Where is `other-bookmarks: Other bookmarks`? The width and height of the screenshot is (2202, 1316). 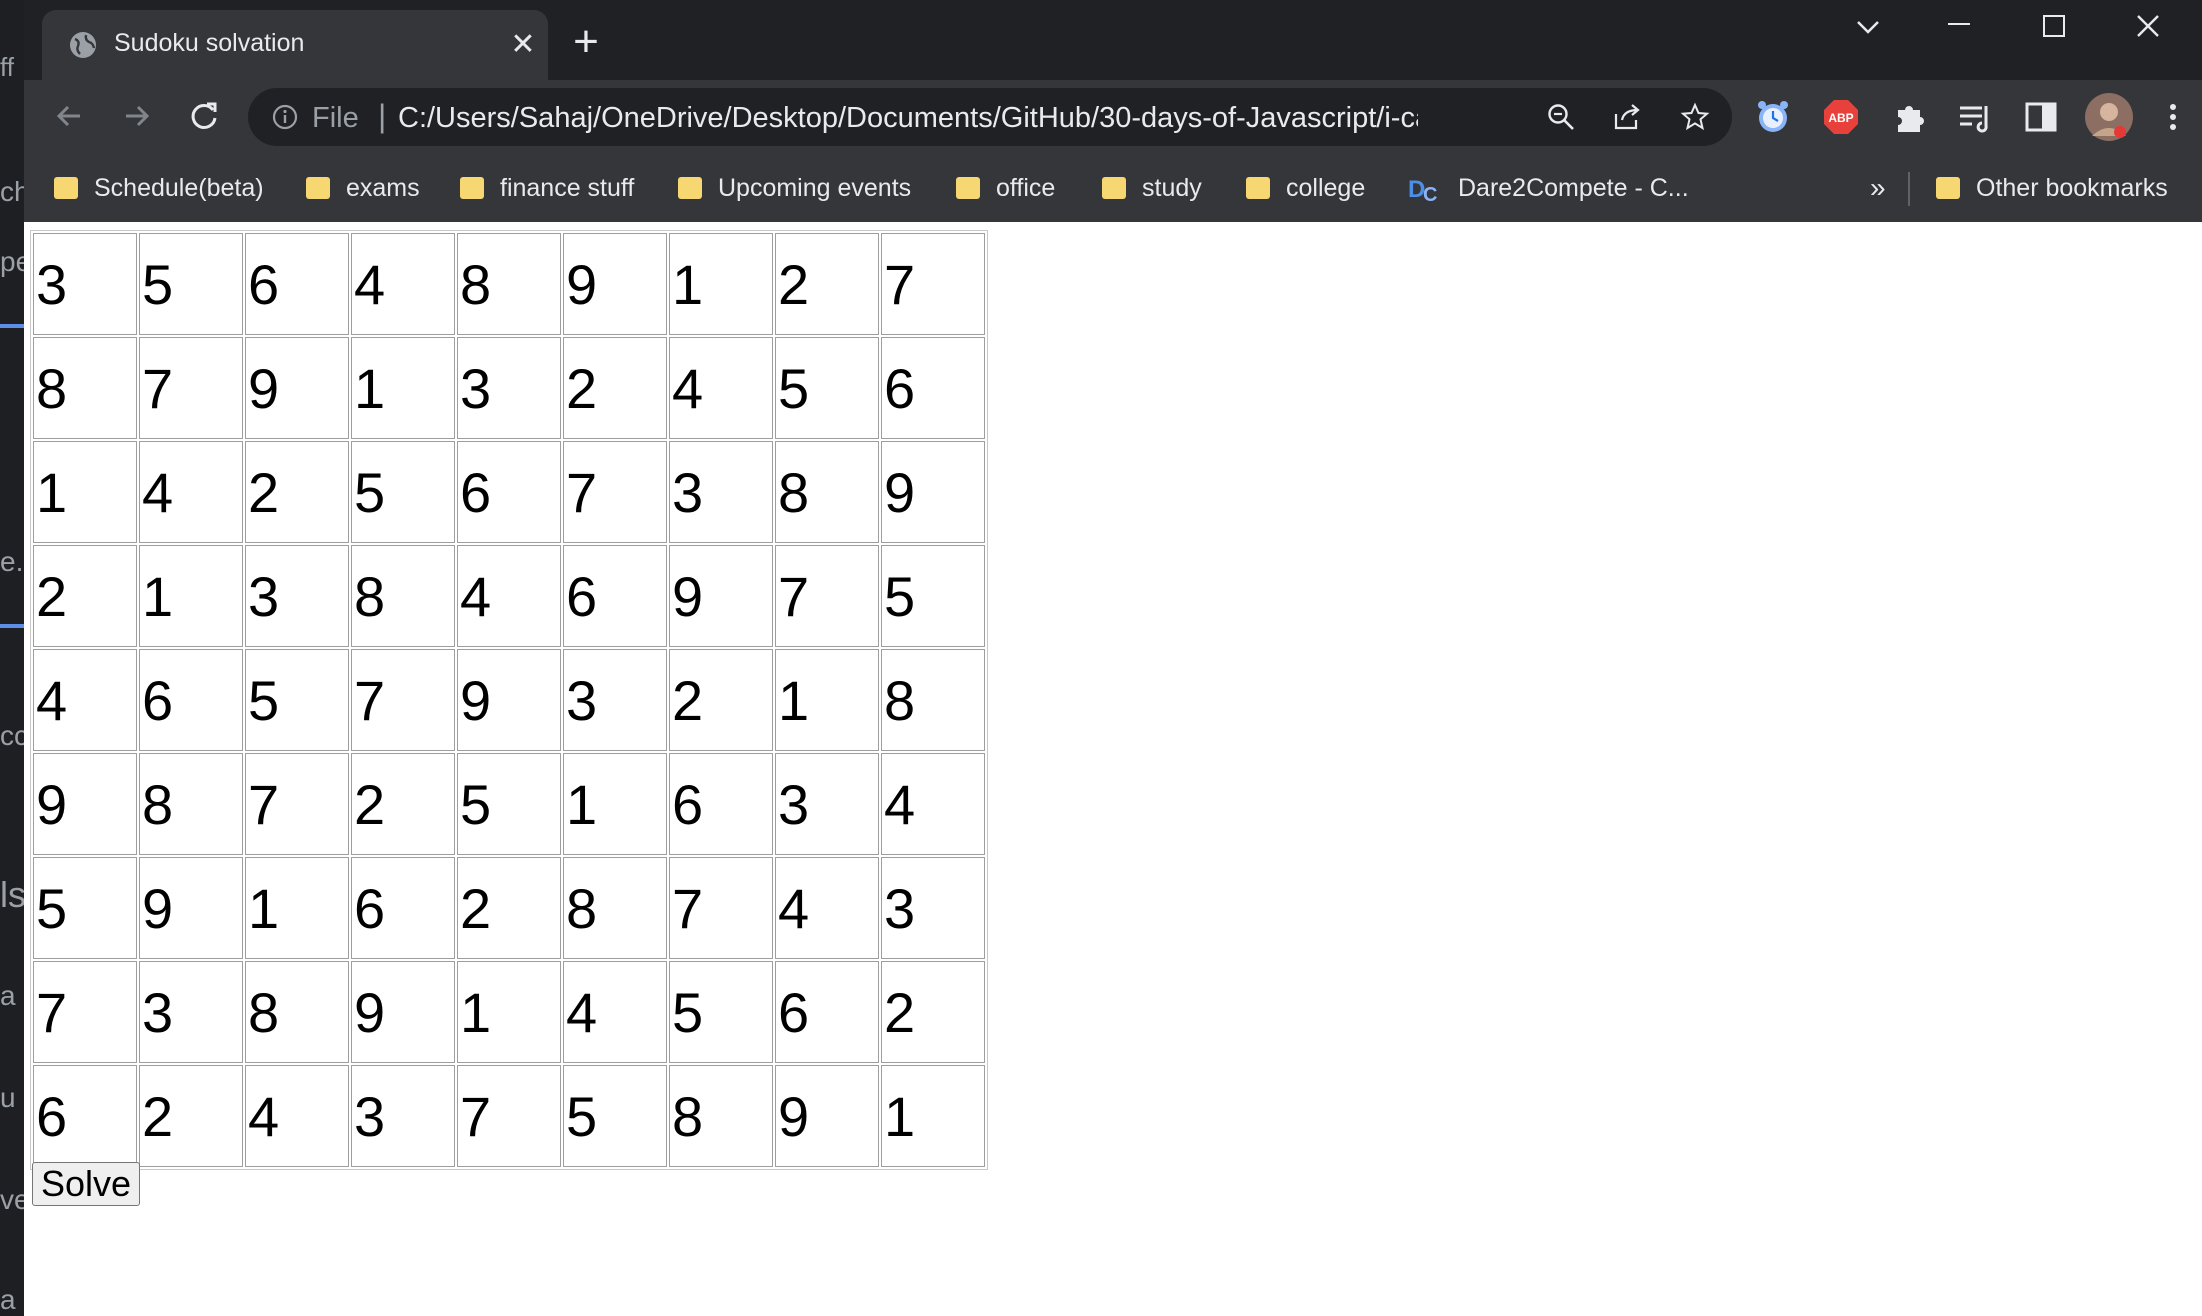 other-bookmarks: Other bookmarks is located at coordinates (2052, 188).